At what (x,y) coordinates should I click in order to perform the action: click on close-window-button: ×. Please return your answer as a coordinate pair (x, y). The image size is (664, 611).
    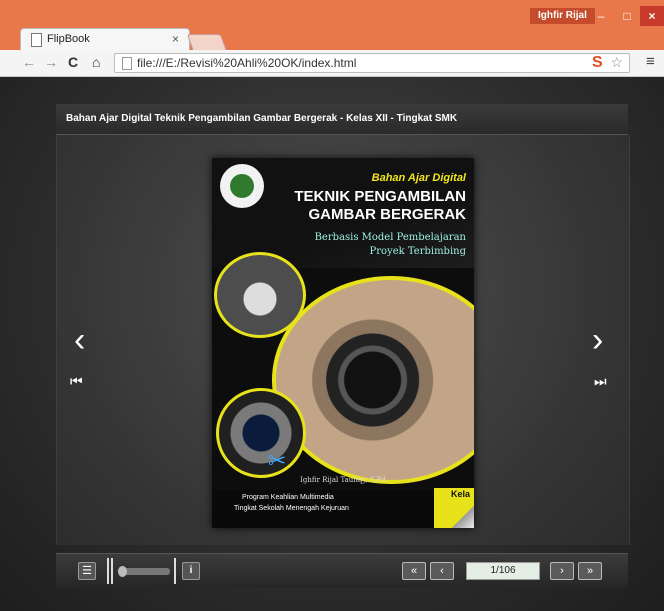
    Looking at the image, I should click on (652, 16).